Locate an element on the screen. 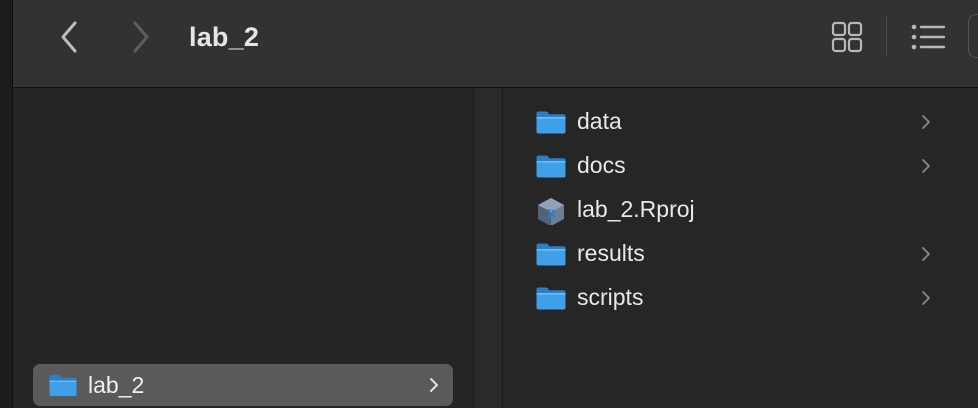 This screenshot has height=408, width=978. list-item-label: data is located at coordinates (599, 121).